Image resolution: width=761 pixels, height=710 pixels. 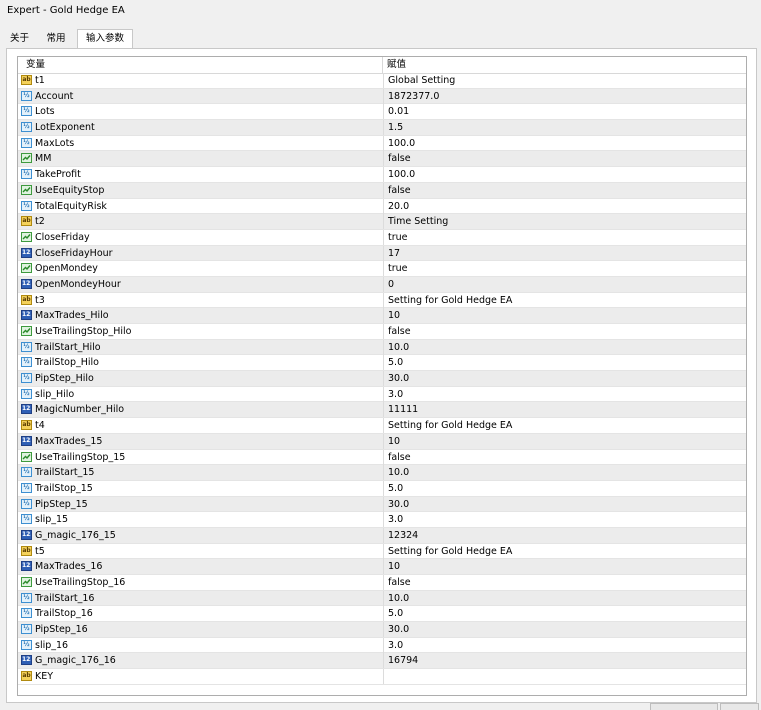 What do you see at coordinates (26, 315) in the screenshot?
I see `int-icon: 123` at bounding box center [26, 315].